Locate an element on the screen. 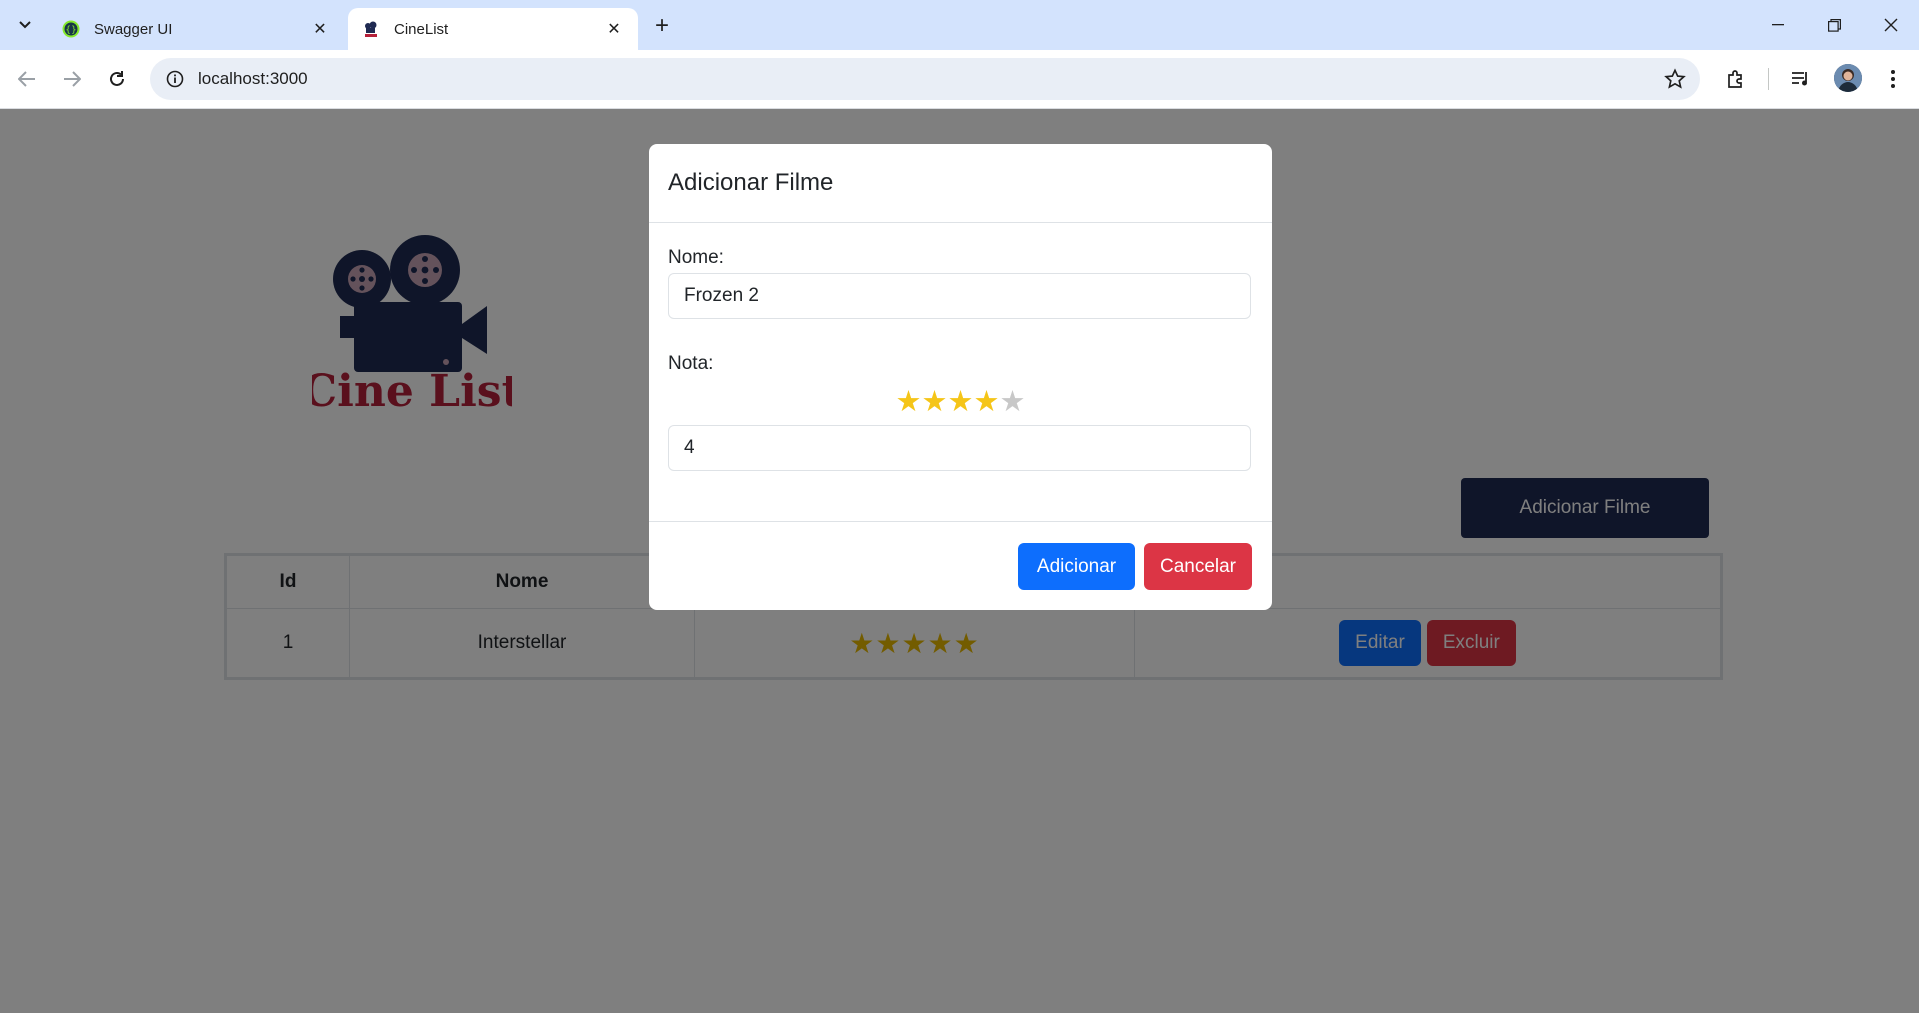  submit-add-button: Adicionar is located at coordinates (1076, 566).